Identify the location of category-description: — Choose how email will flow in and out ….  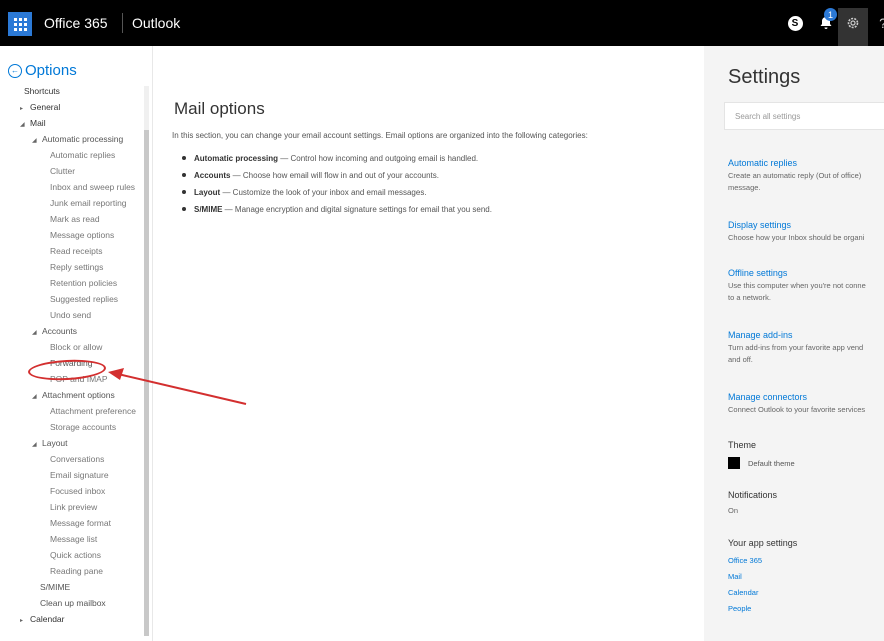
(334, 175).